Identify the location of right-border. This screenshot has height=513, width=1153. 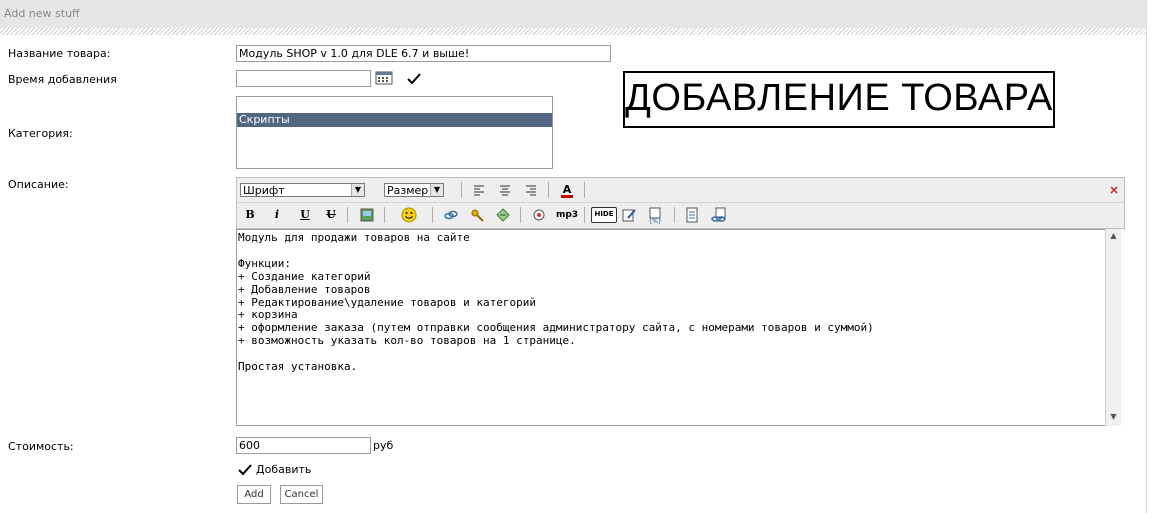
(1146, 256).